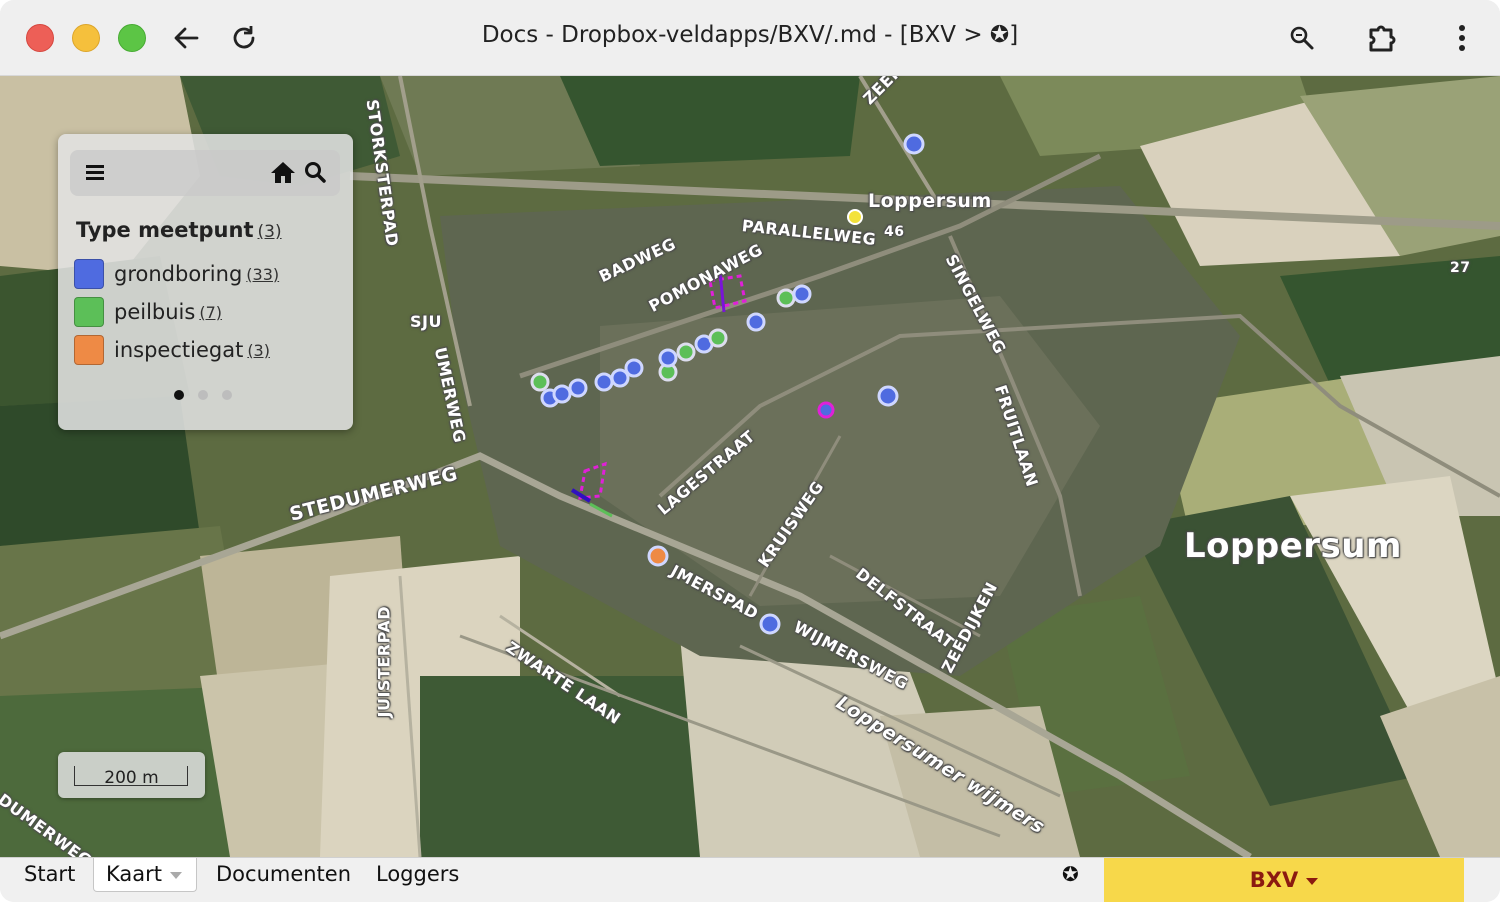 Image resolution: width=1500 pixels, height=902 pixels. I want to click on more-menu-button, so click(1462, 38).